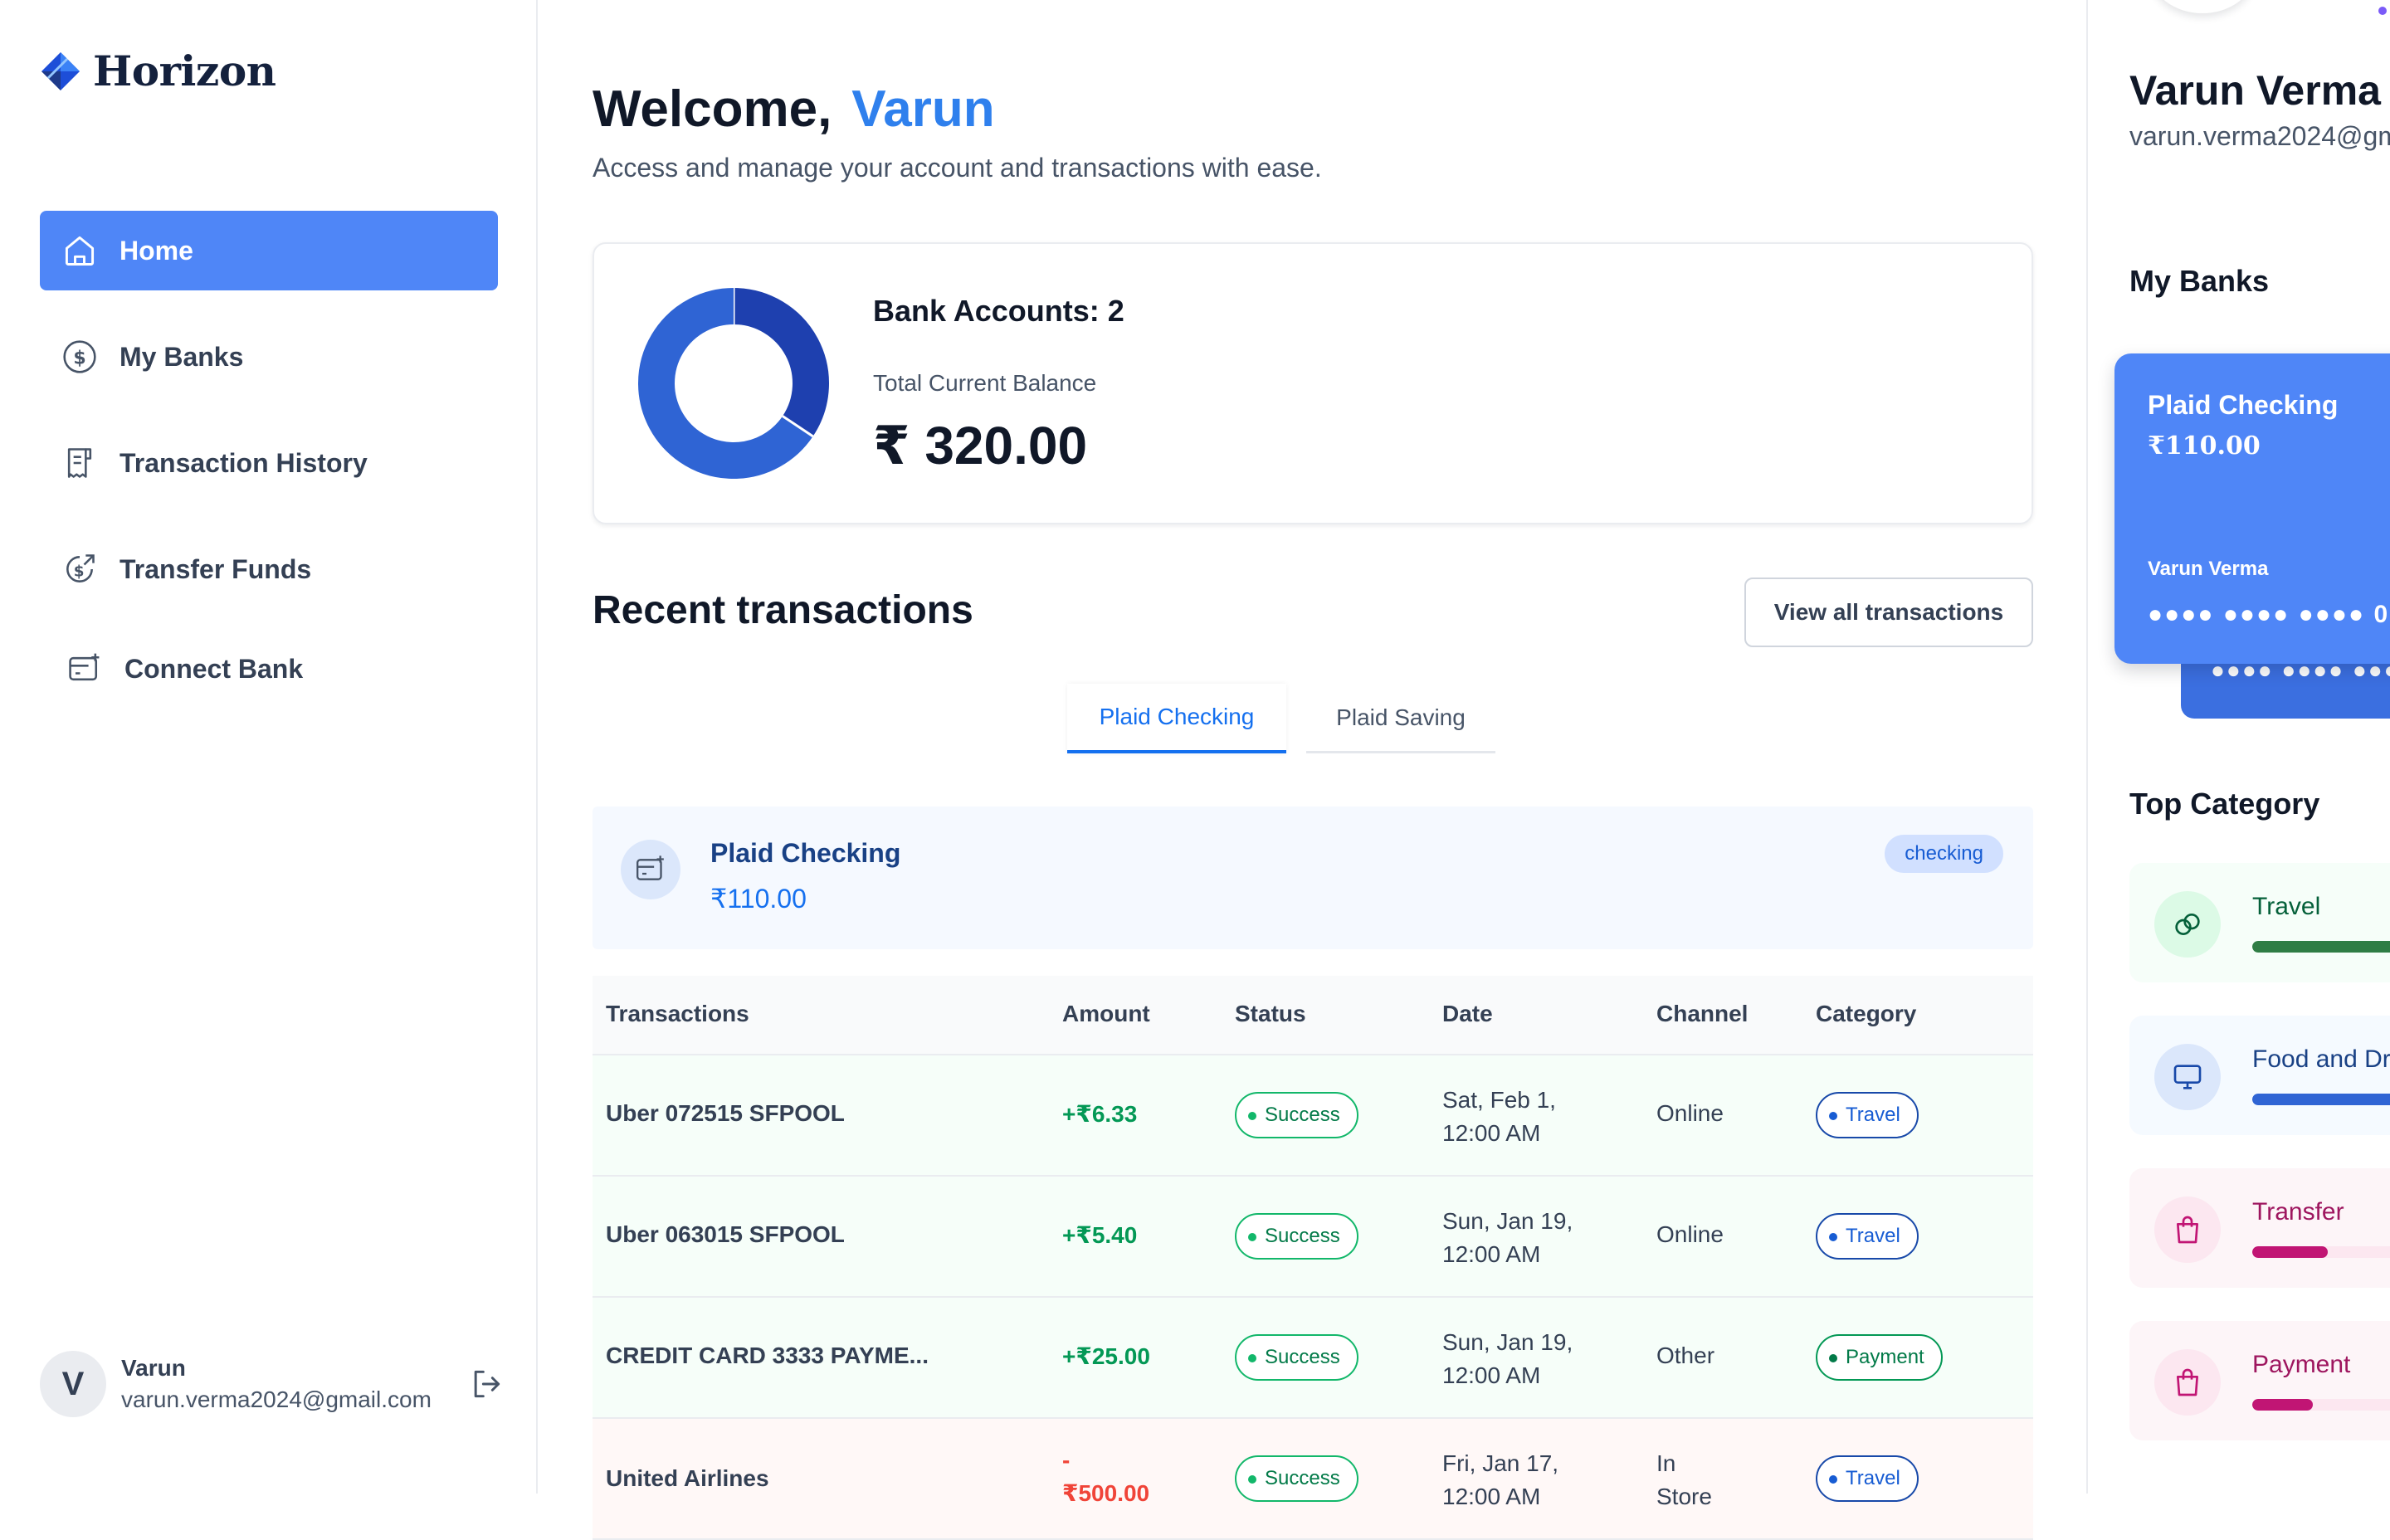  I want to click on app-name: Horizon, so click(185, 70).